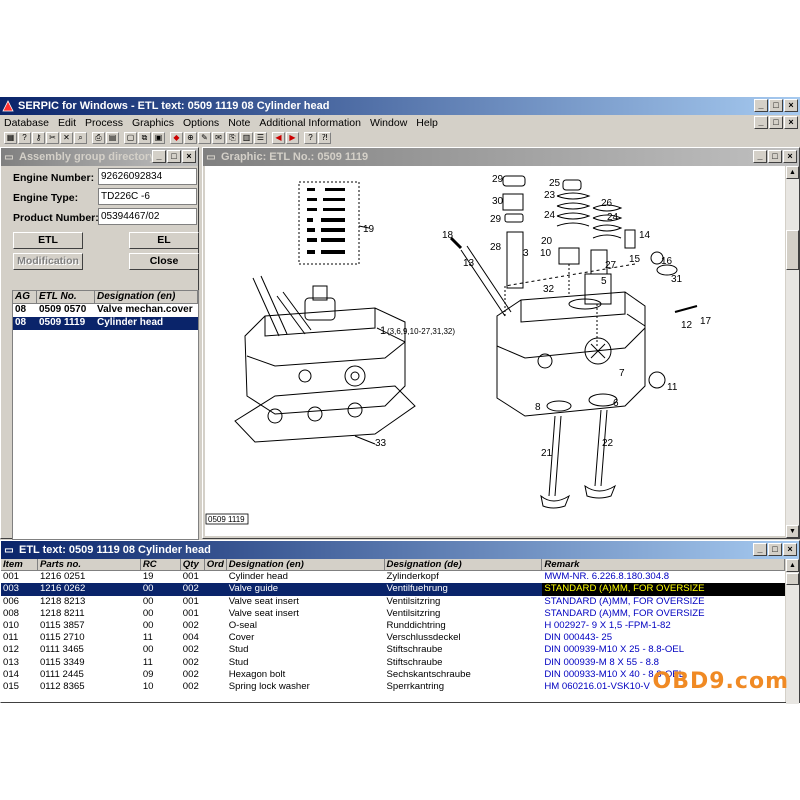  What do you see at coordinates (417, 589) in the screenshot?
I see `cell-de: Ventilfuehrung` at bounding box center [417, 589].